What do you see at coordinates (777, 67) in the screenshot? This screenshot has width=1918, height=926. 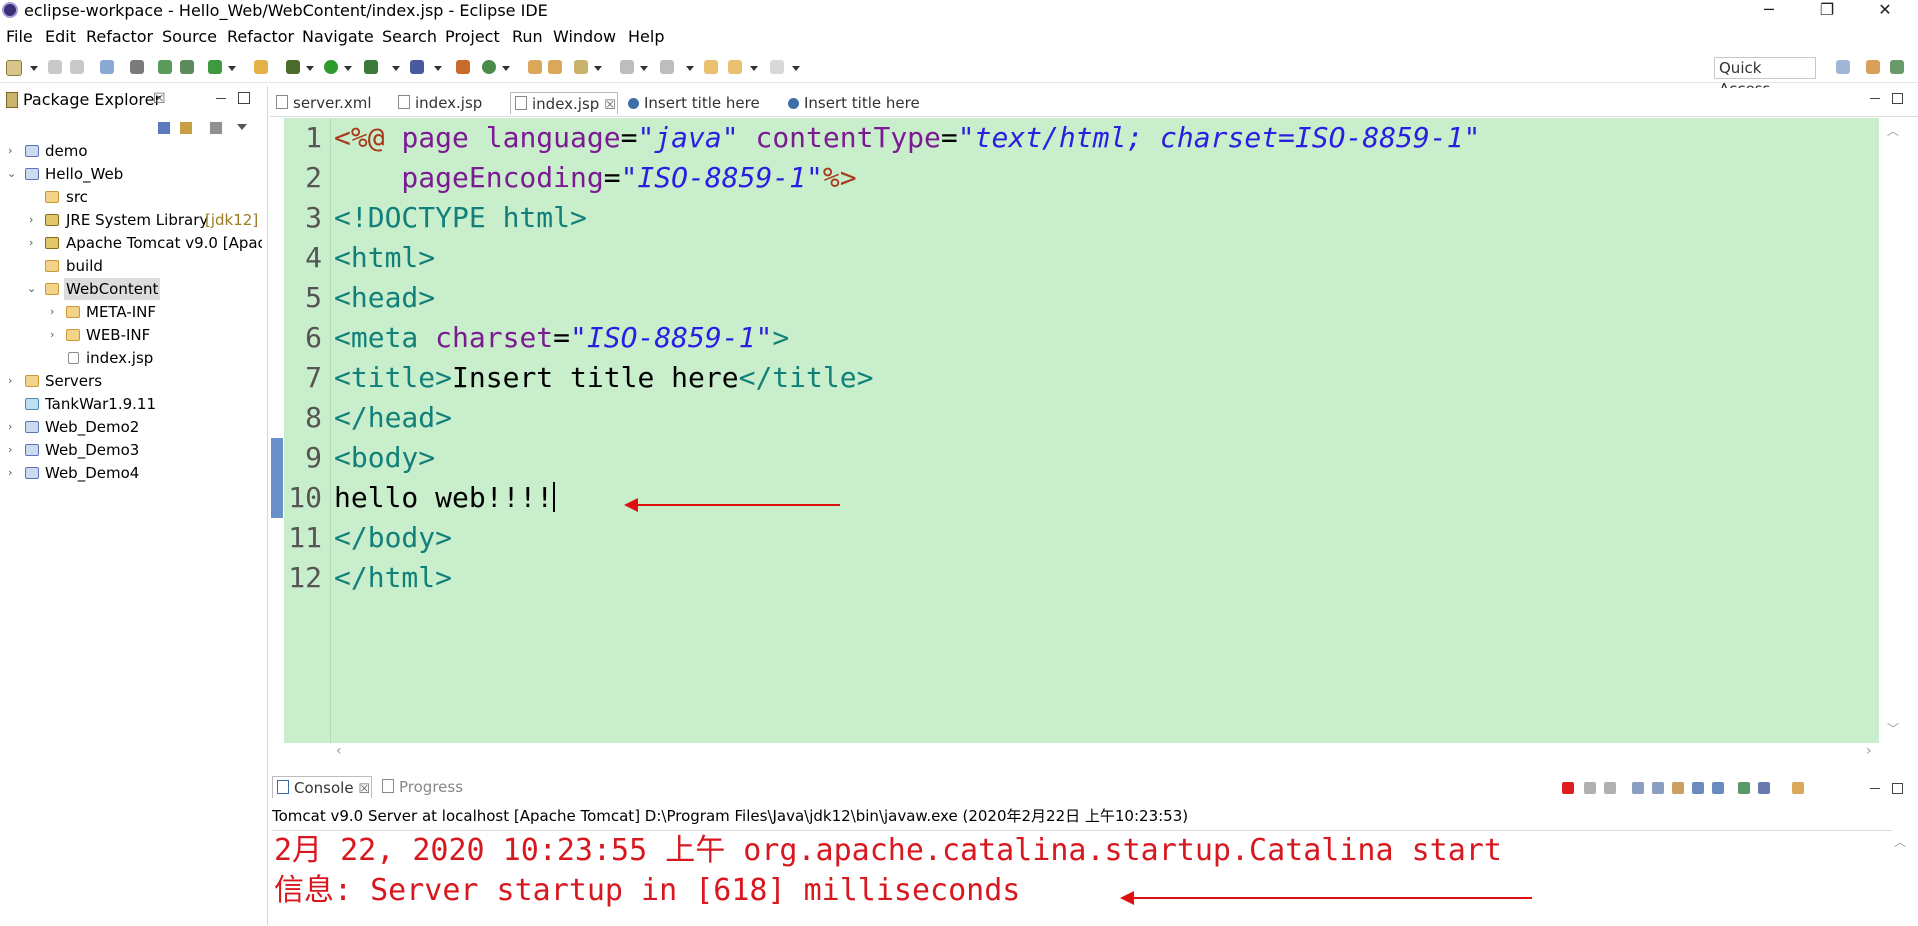 I see `forward-icon` at bounding box center [777, 67].